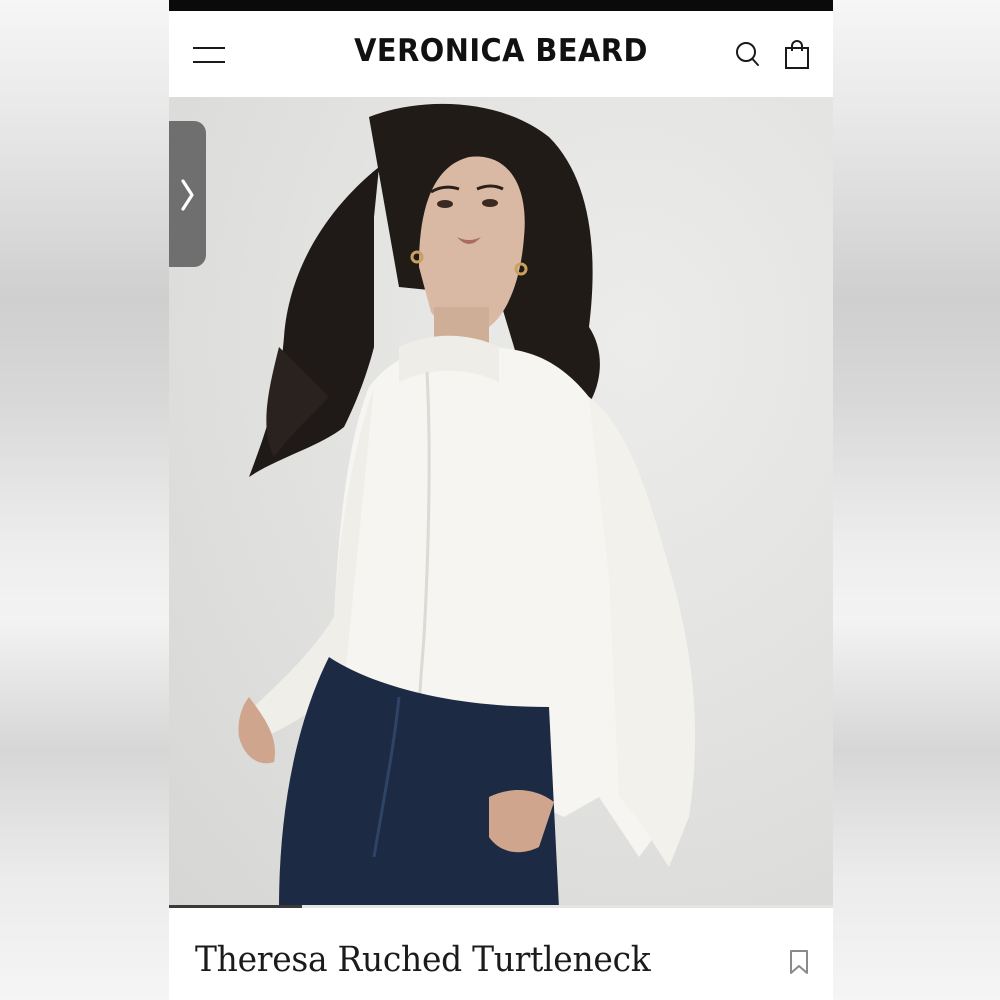 The width and height of the screenshot is (1000, 1000). I want to click on site-header: VERONICA BEARD, so click(501, 54).